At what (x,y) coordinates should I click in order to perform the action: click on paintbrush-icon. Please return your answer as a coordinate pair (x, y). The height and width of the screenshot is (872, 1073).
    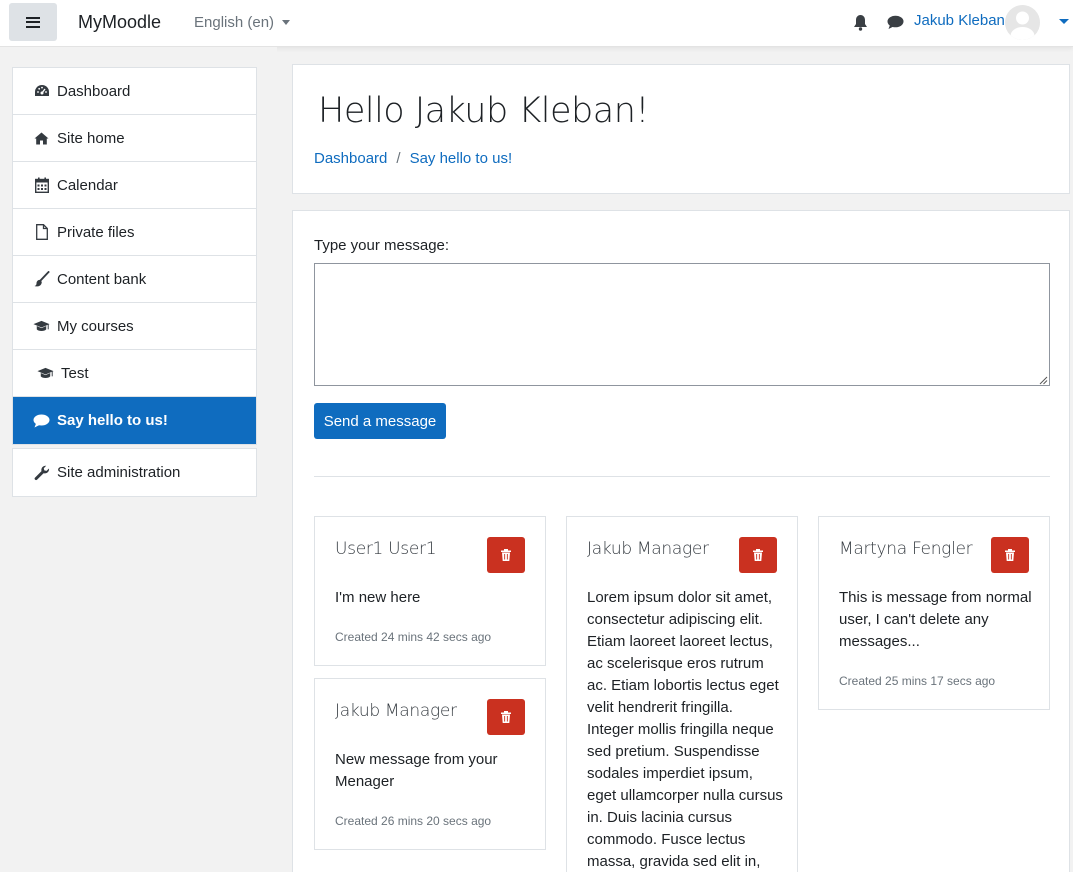
    Looking at the image, I should click on (41, 279).